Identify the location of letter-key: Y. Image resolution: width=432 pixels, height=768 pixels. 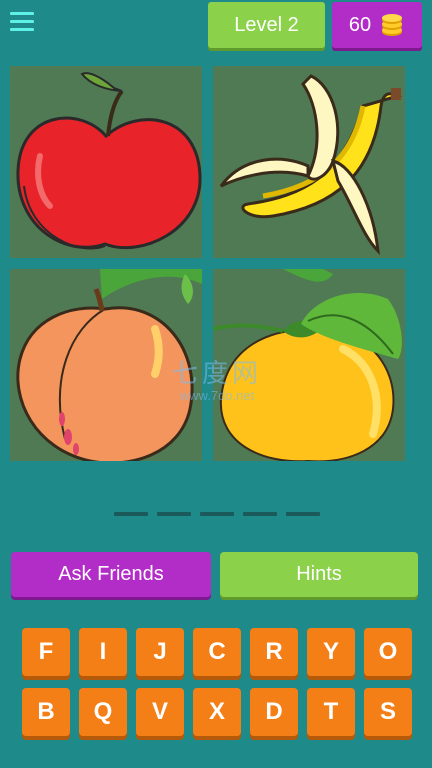
(331, 652).